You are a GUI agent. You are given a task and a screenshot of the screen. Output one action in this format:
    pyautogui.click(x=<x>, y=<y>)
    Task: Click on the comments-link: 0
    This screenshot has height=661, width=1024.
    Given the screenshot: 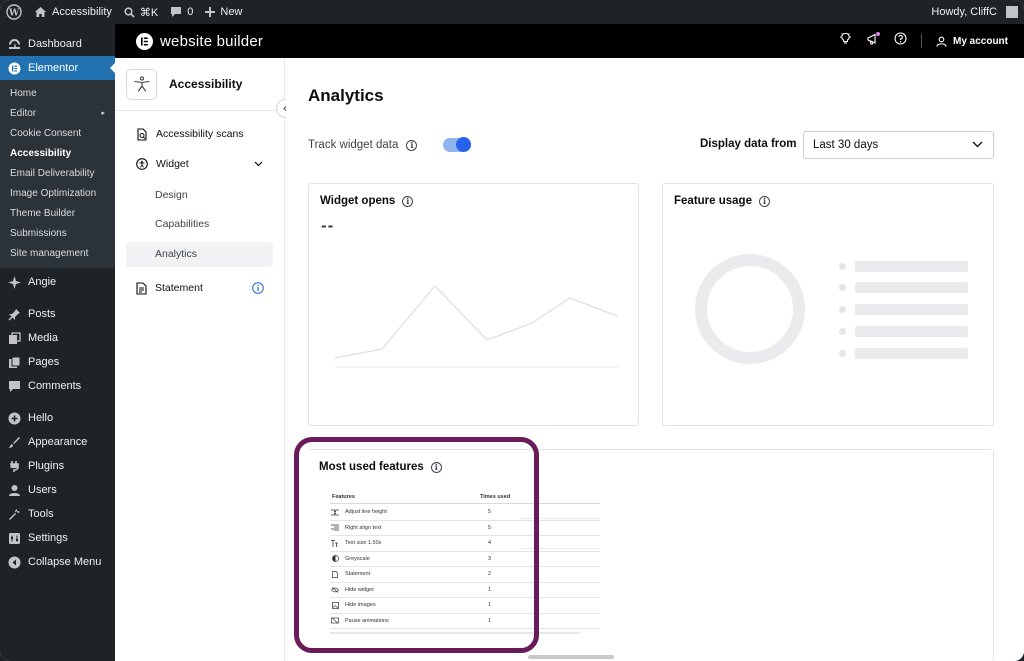 What is the action you would take?
    pyautogui.click(x=181, y=12)
    